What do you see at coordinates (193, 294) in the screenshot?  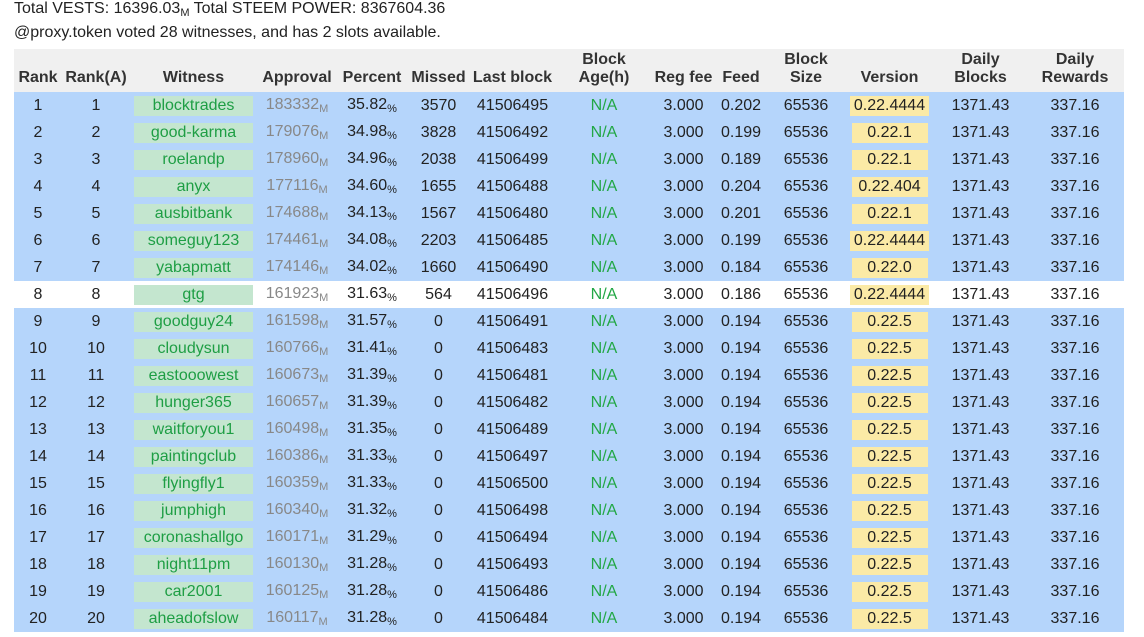 I see `witness-name-link: gtg` at bounding box center [193, 294].